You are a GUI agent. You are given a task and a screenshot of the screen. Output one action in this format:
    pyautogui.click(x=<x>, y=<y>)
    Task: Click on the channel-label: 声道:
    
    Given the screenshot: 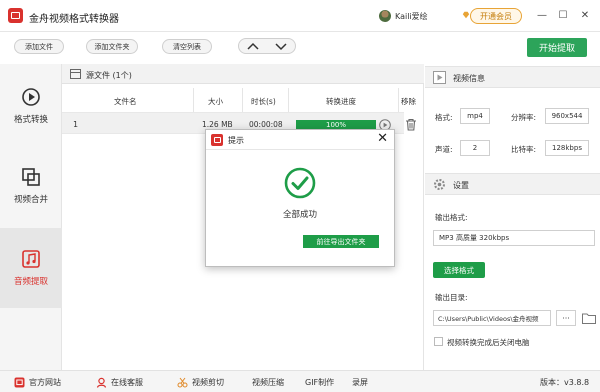 What is the action you would take?
    pyautogui.click(x=444, y=149)
    